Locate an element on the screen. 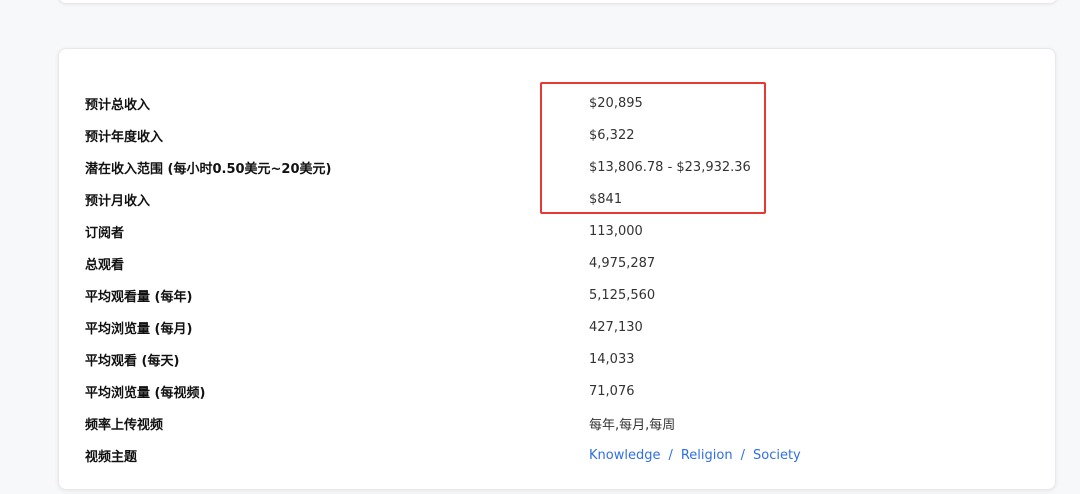  stat-value: $841 is located at coordinates (606, 199).